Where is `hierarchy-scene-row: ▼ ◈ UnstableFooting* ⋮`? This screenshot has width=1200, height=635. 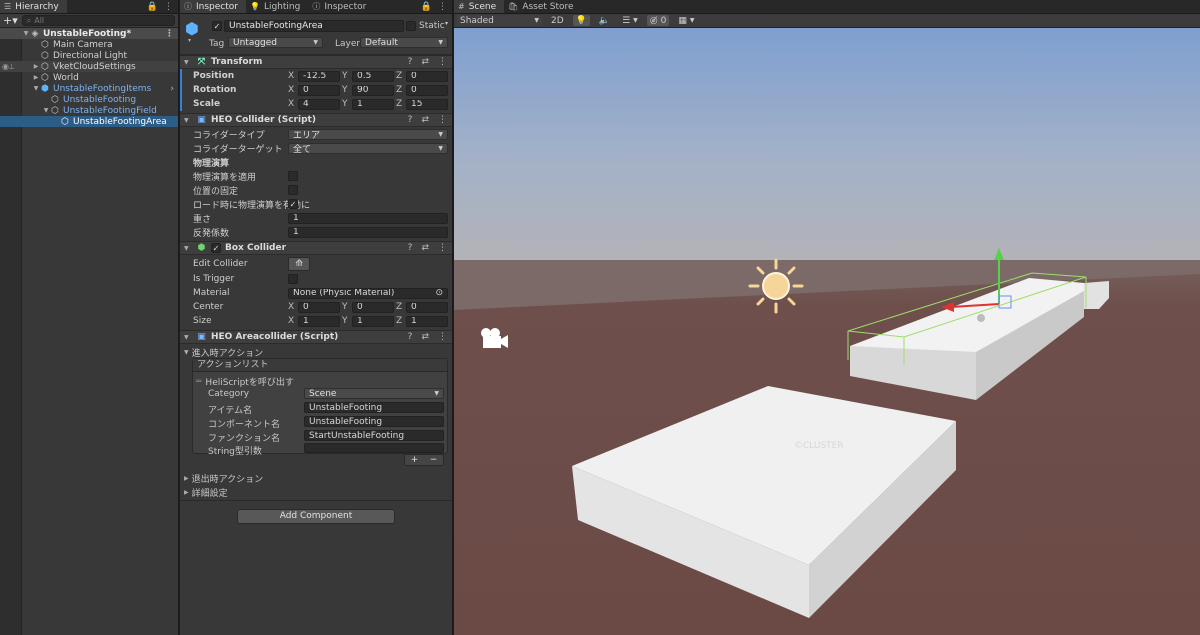
hierarchy-scene-row: ▼ ◈ UnstableFooting* ⋮ is located at coordinates (89, 33).